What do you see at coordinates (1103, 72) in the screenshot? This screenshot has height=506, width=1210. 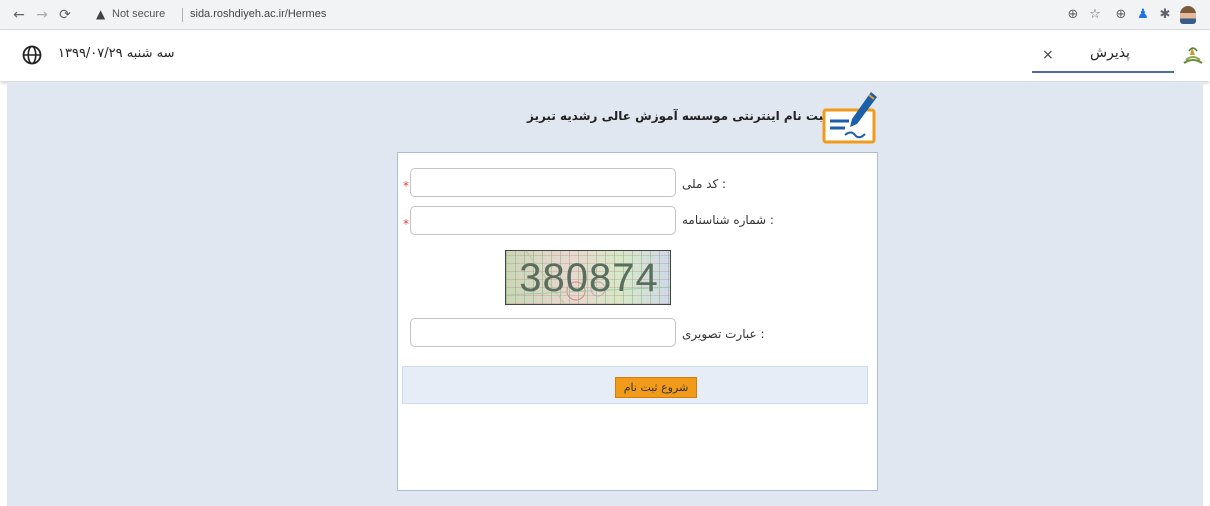 I see `active-tab-indicator` at bounding box center [1103, 72].